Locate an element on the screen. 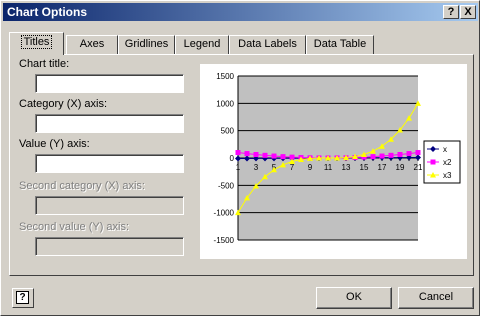 The width and height of the screenshot is (480, 316). value-y-axis-input is located at coordinates (109, 163).